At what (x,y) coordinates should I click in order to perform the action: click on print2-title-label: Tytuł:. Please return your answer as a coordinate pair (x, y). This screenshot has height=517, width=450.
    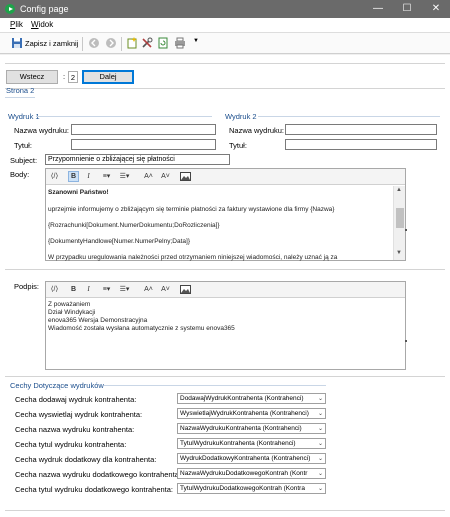
    Looking at the image, I should click on (238, 145).